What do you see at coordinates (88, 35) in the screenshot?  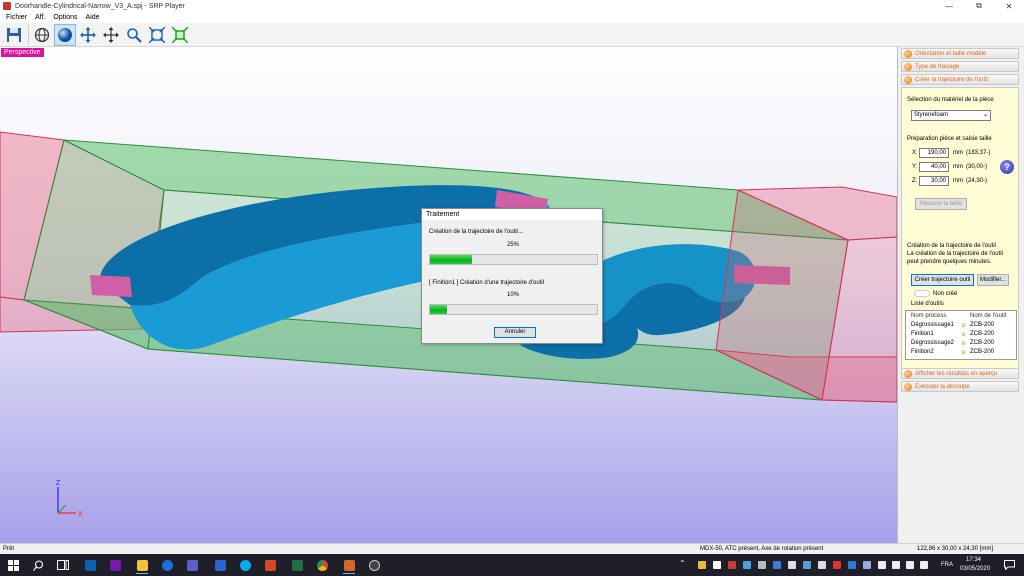 I see `move-icon` at bounding box center [88, 35].